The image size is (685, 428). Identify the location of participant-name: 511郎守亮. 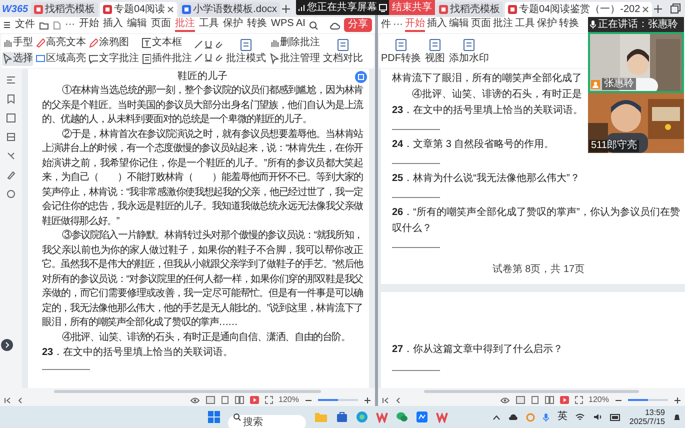
(614, 146).